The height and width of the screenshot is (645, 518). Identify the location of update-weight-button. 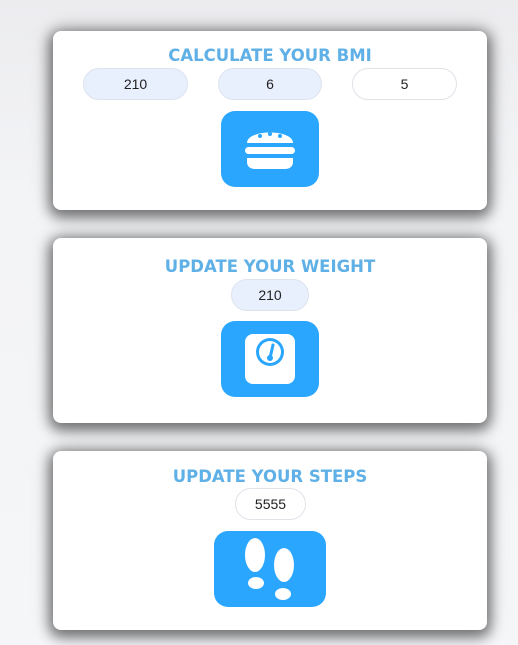
(270, 359).